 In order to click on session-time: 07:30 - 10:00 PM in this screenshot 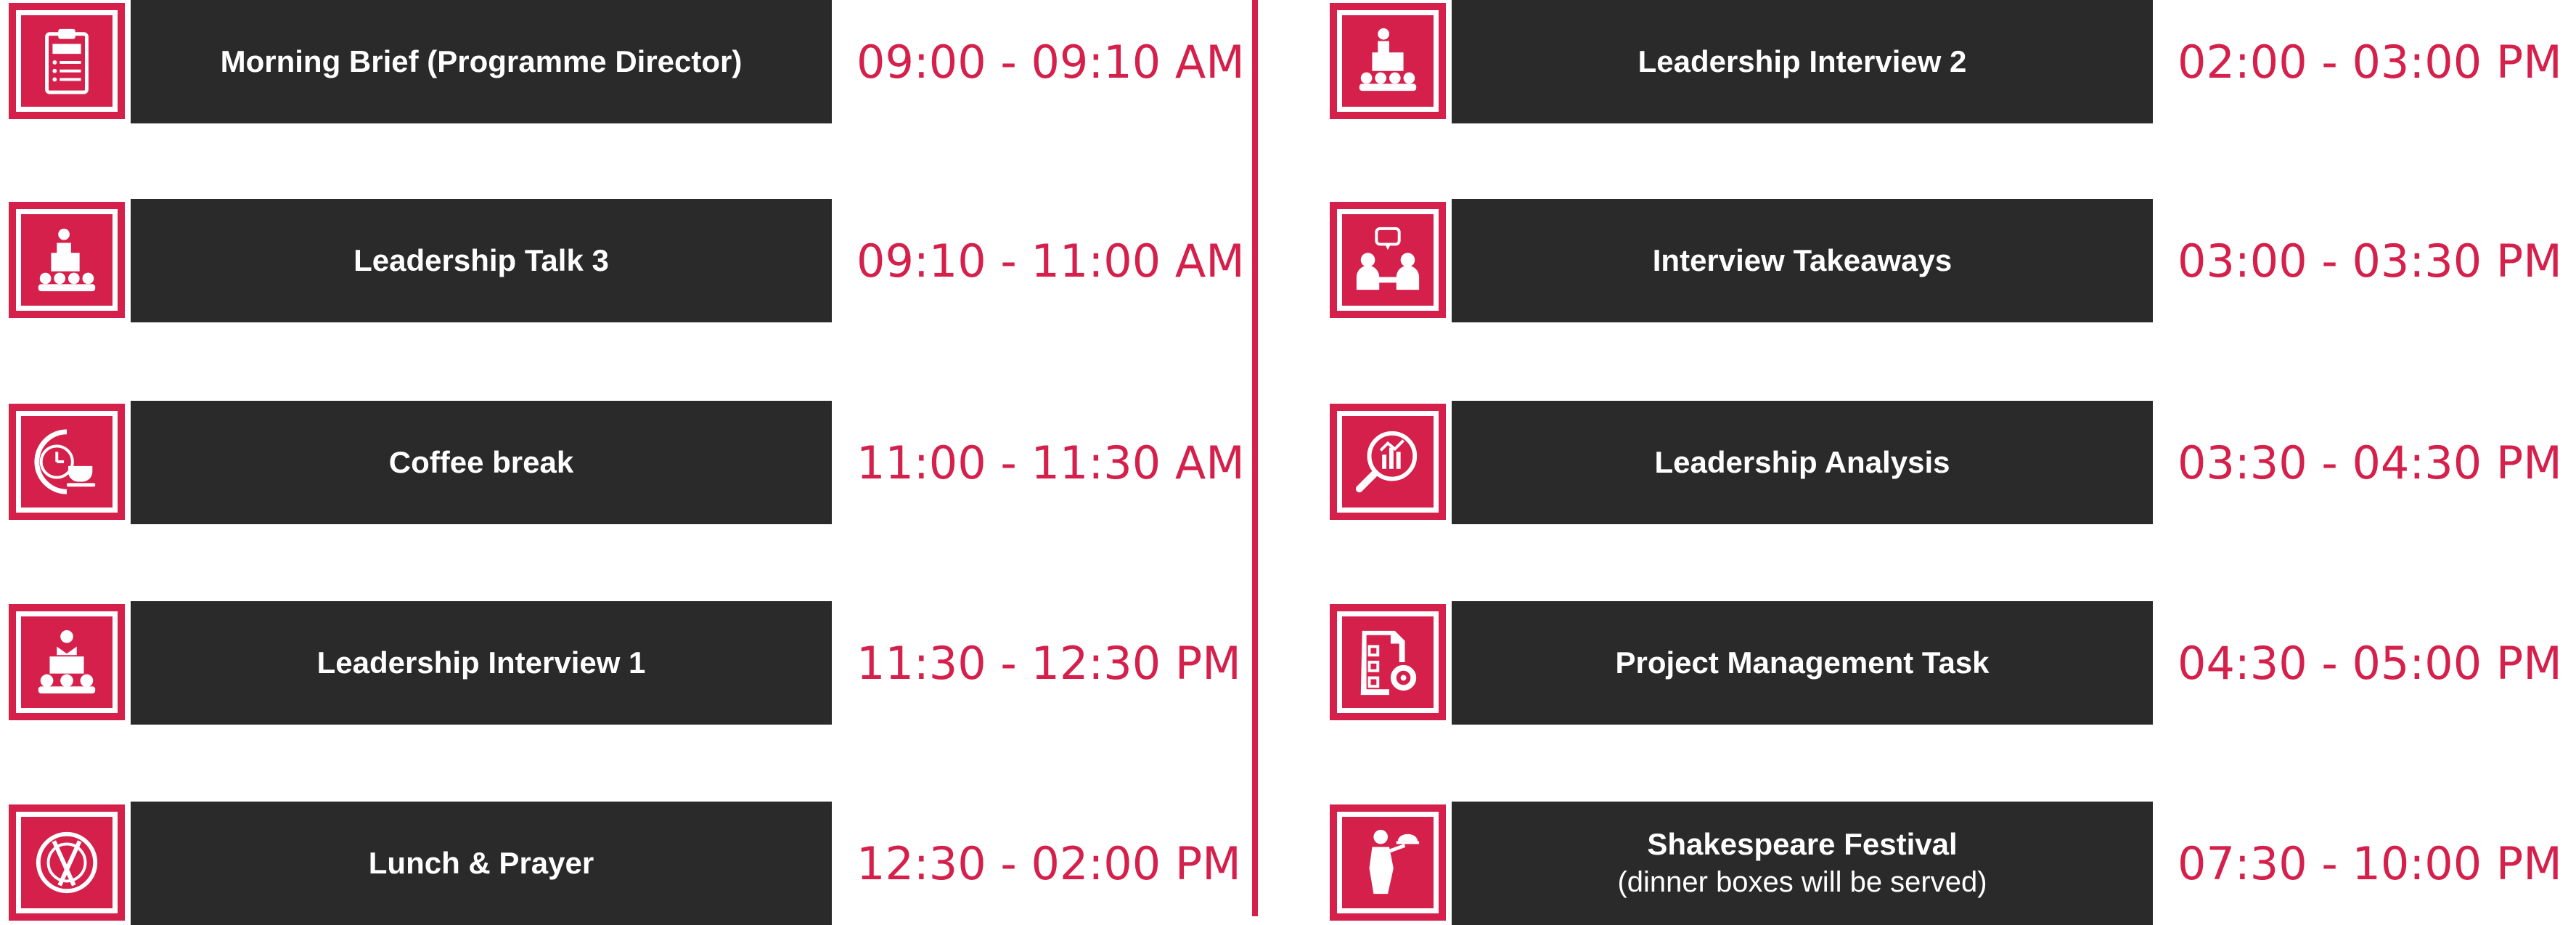, I will do `click(2370, 863)`.